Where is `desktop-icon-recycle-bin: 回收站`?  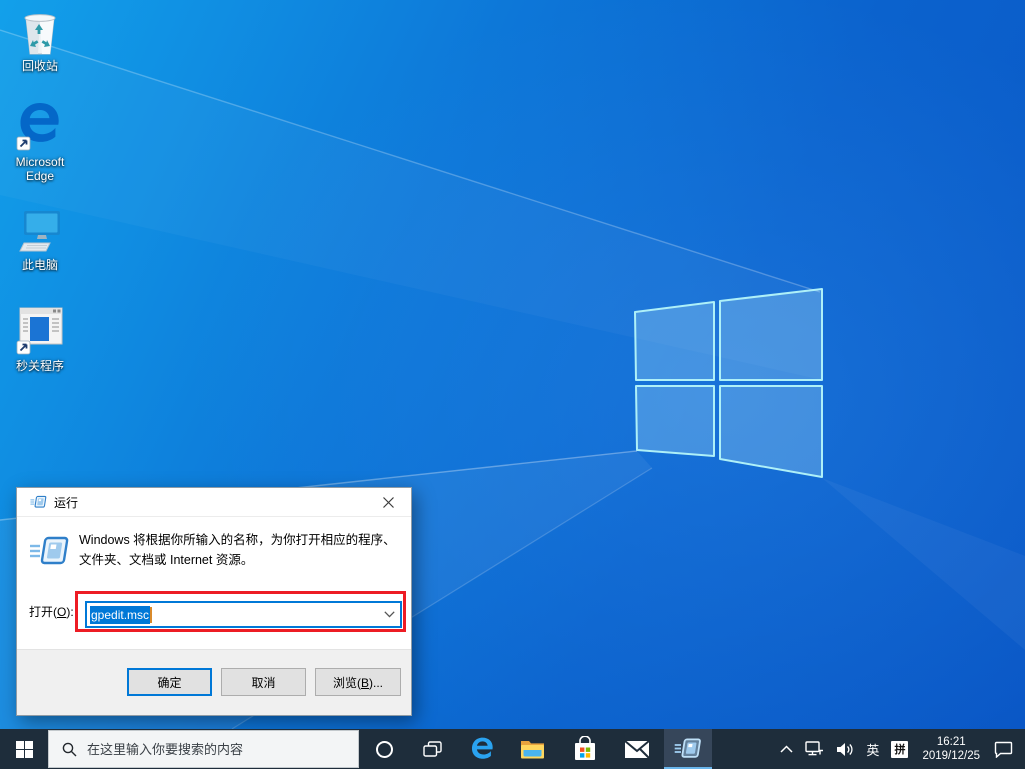 desktop-icon-recycle-bin: 回收站 is located at coordinates (40, 39).